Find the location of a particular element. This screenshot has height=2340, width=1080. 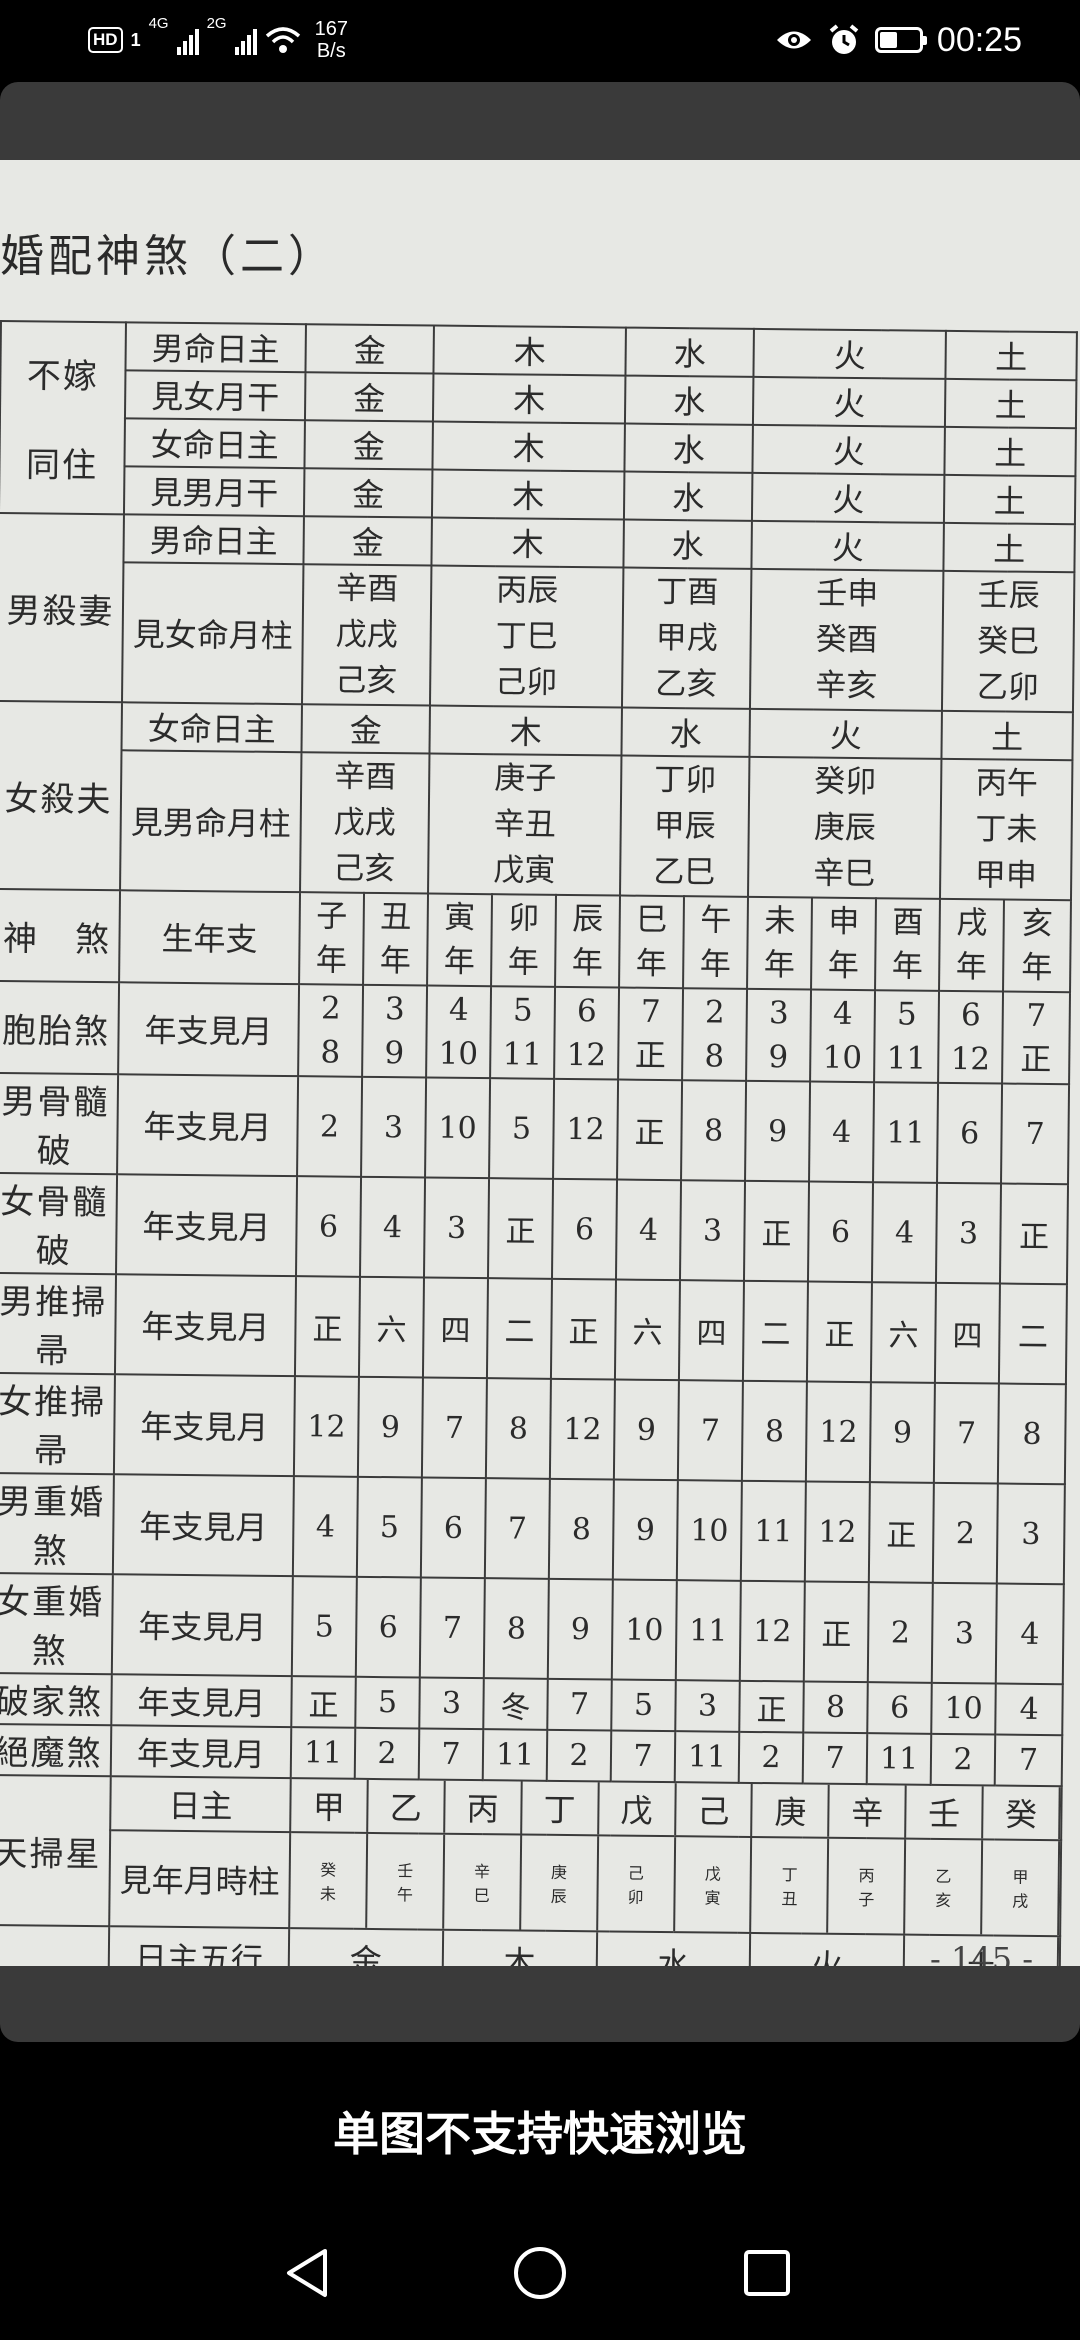

stem-cell: 壬 is located at coordinates (945, 1812).